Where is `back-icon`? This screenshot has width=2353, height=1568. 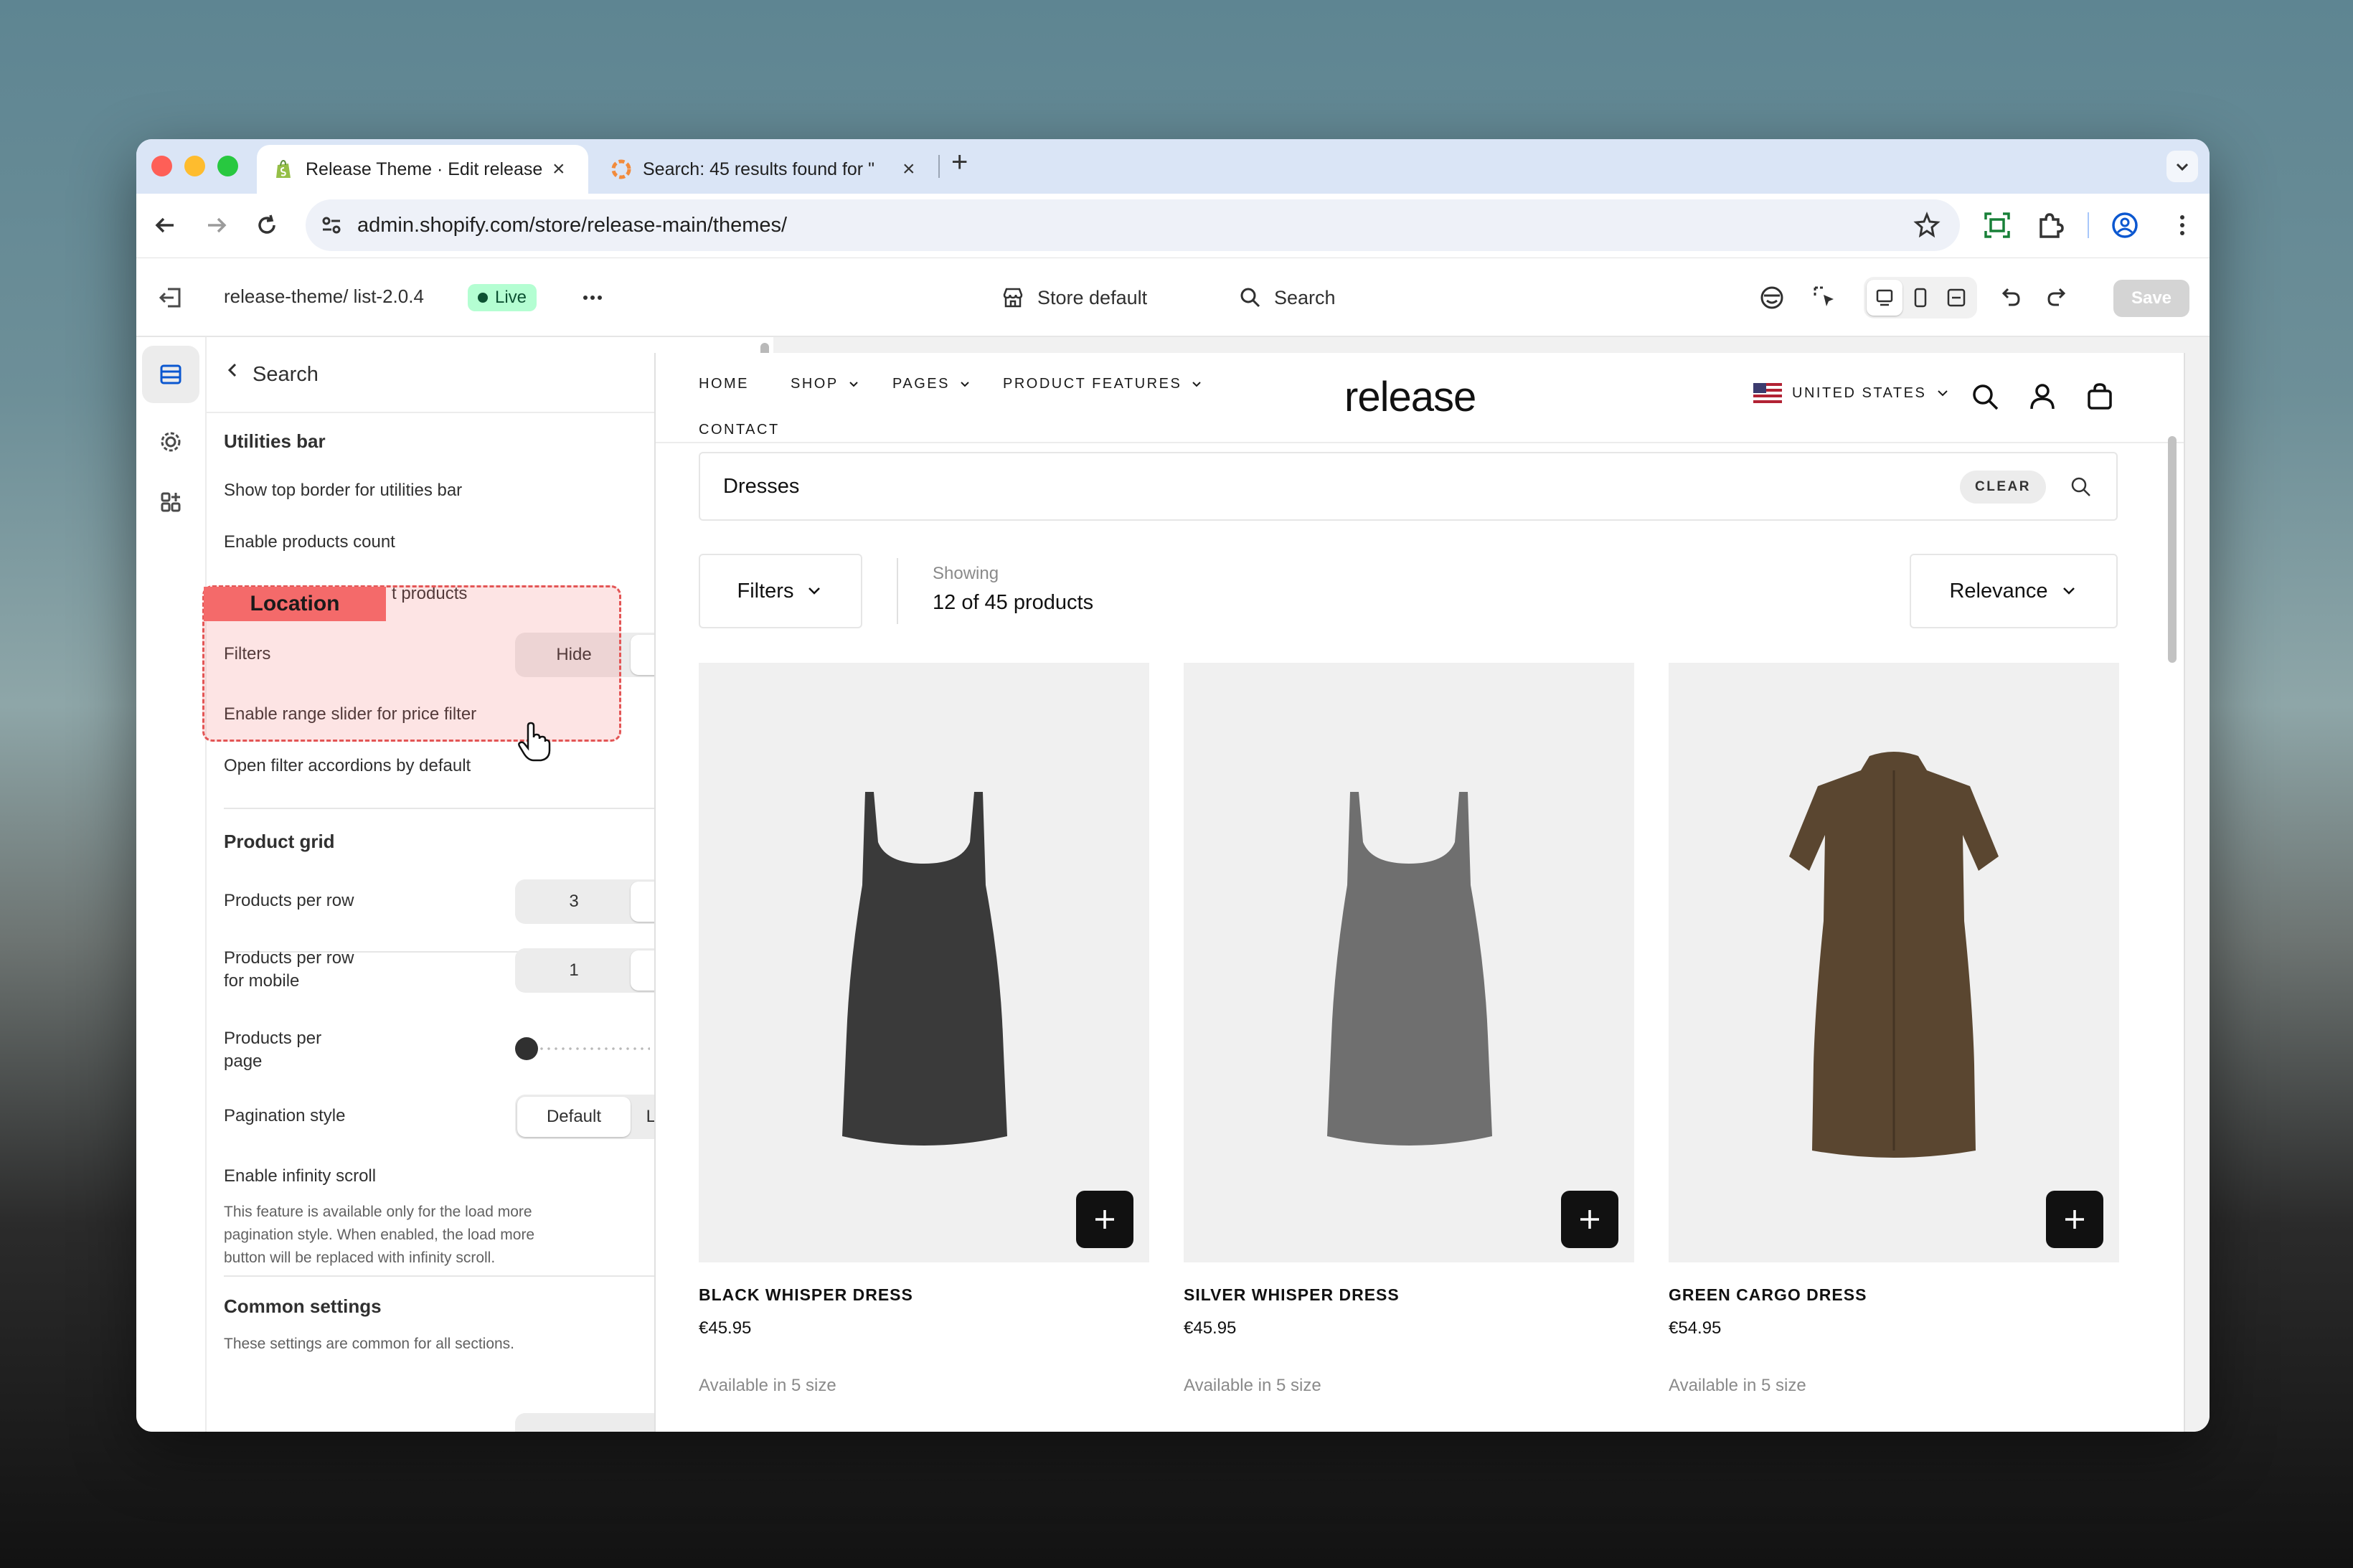
back-icon is located at coordinates (165, 225).